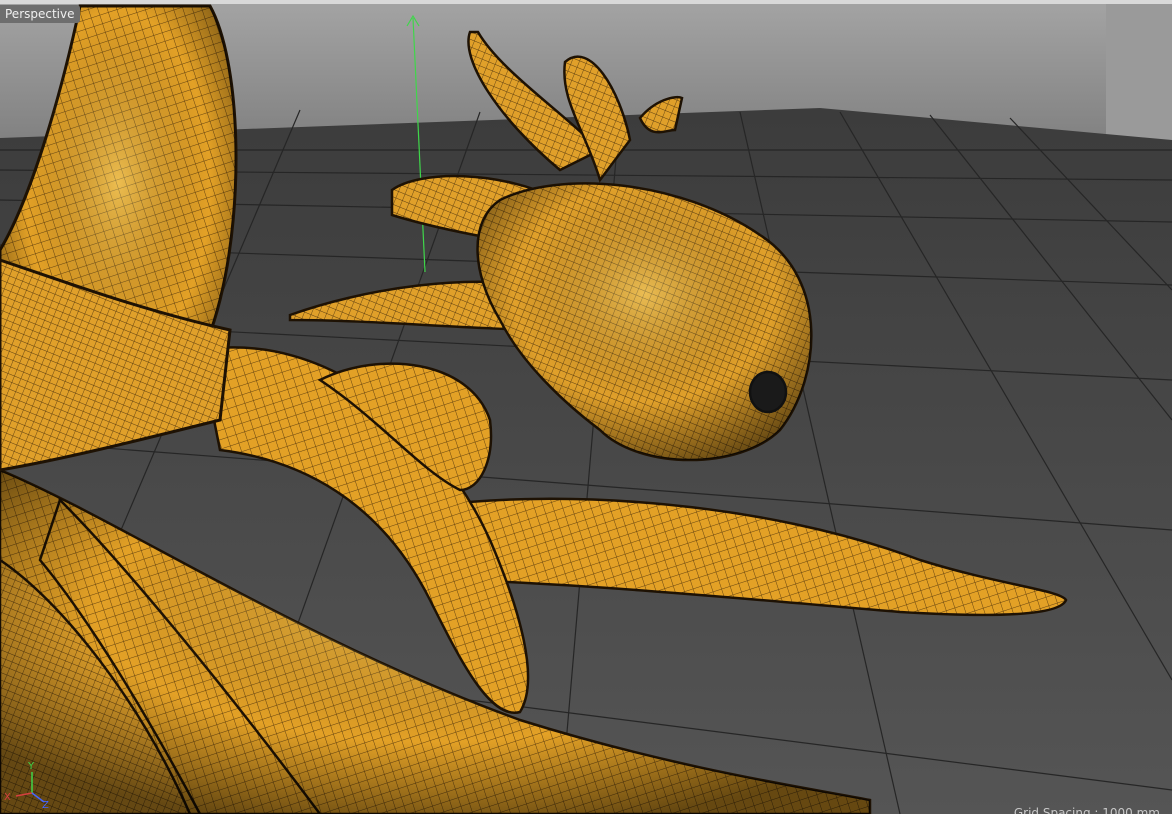 This screenshot has width=1172, height=814. What do you see at coordinates (26, 784) in the screenshot?
I see `axis-gizmo: Y X Z` at bounding box center [26, 784].